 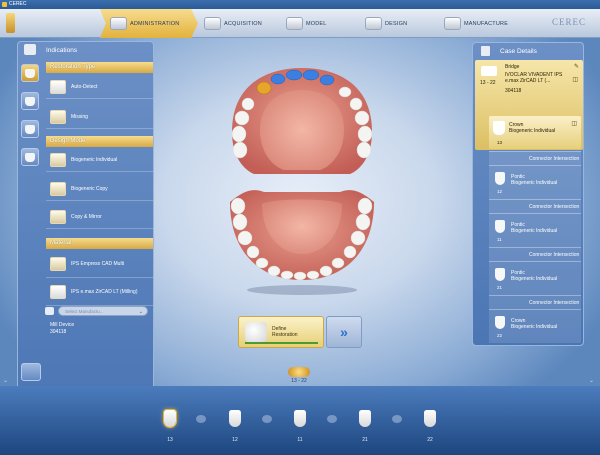 What do you see at coordinates (4, 4) in the screenshot?
I see `app-icon` at bounding box center [4, 4].